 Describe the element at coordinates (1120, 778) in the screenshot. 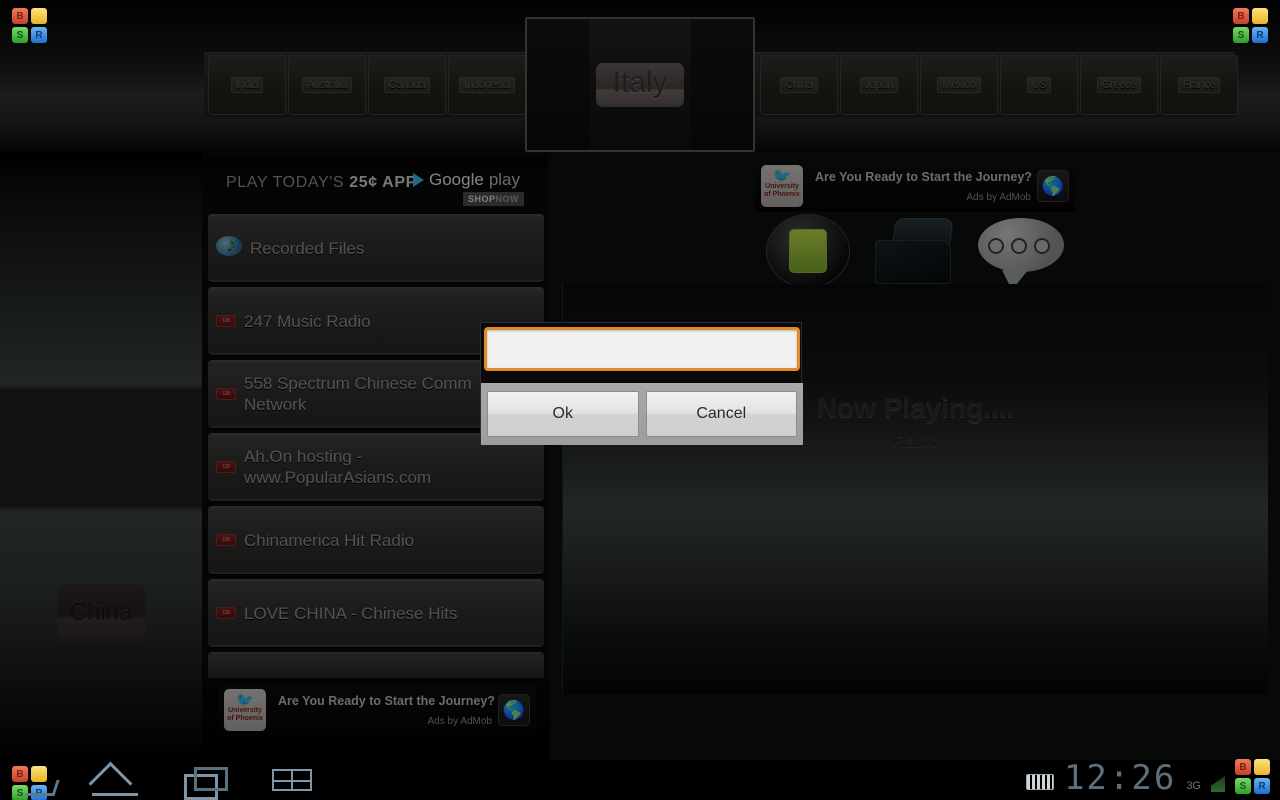

I see `clock: 12:26` at that location.